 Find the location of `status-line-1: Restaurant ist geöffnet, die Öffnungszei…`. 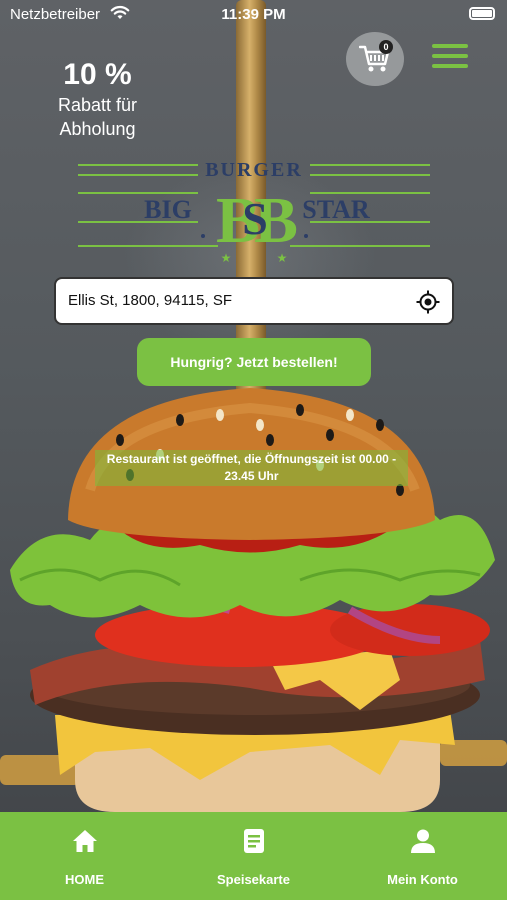

status-line-1: Restaurant ist geöffnet, die Öffnungszei… is located at coordinates (251, 459).